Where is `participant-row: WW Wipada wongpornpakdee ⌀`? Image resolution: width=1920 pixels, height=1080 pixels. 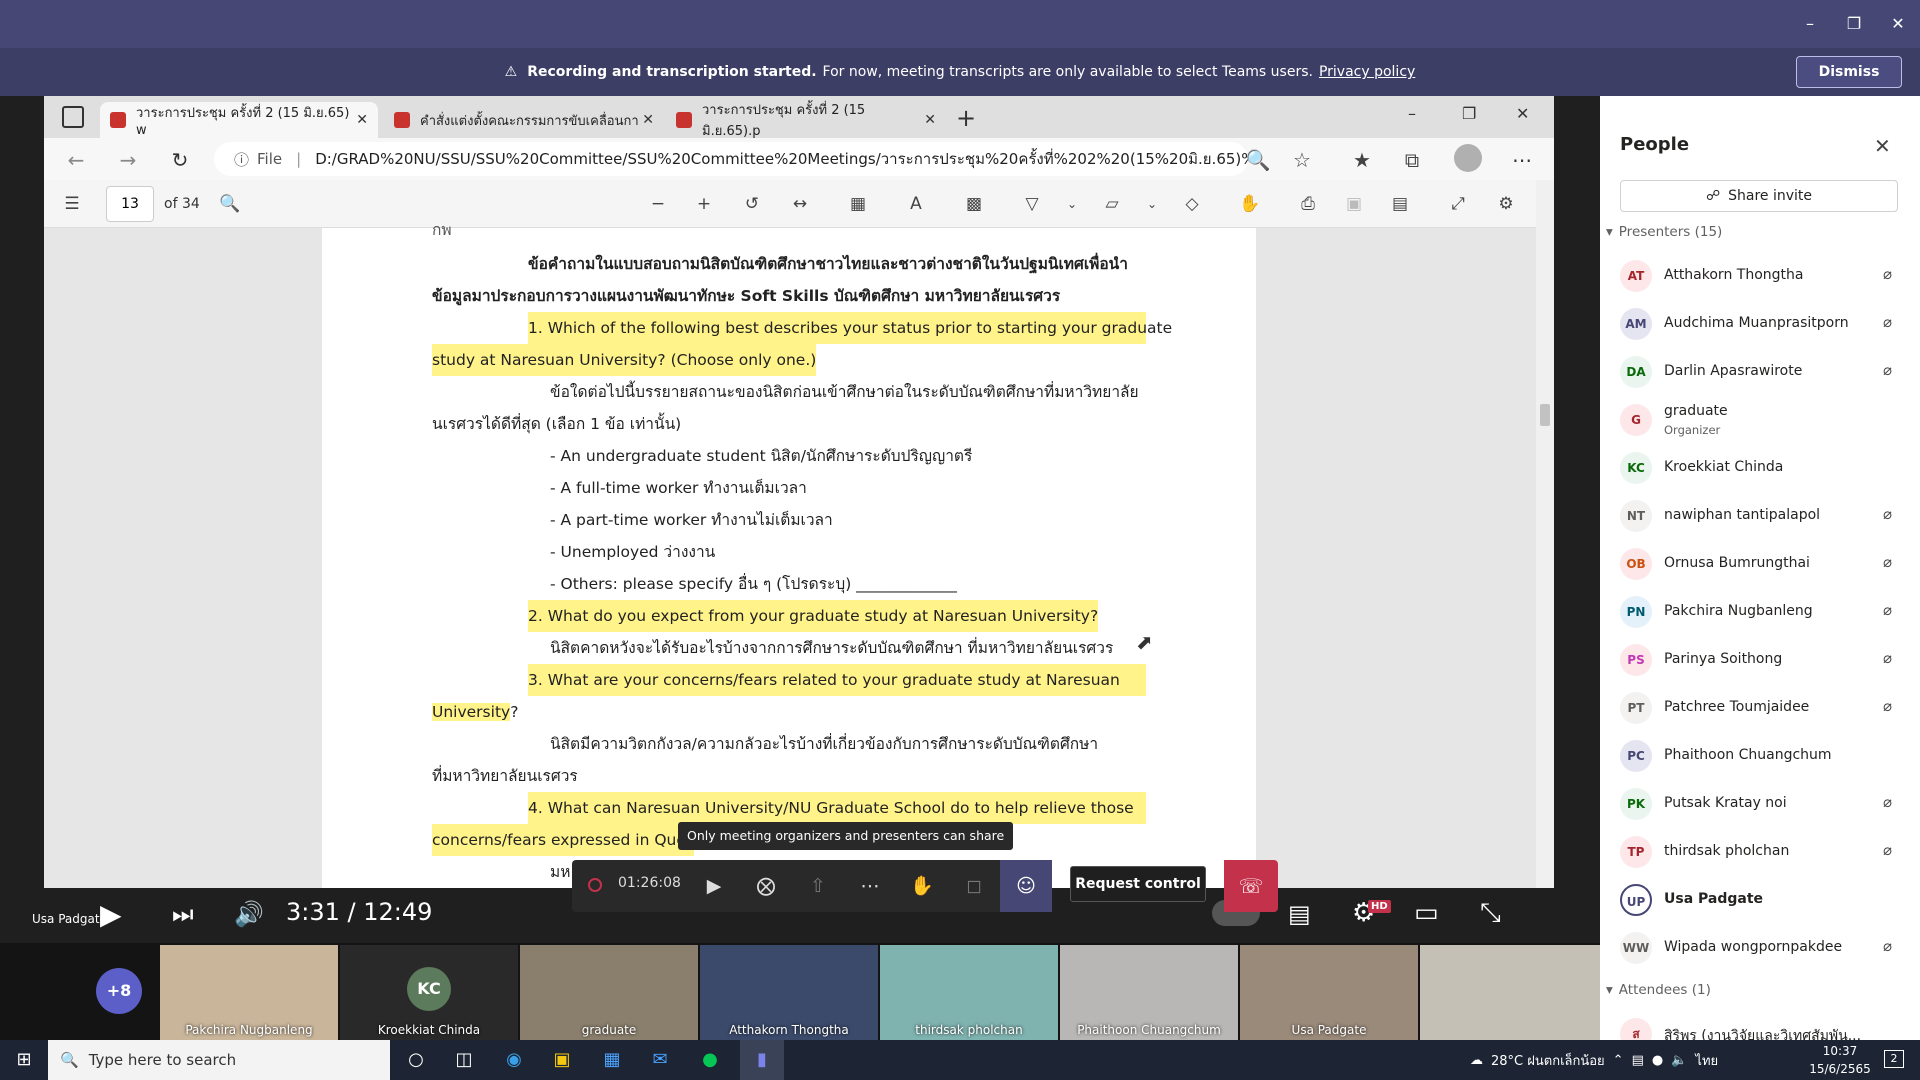 participant-row: WW Wipada wongpornpakdee ⌀ is located at coordinates (1760, 948).